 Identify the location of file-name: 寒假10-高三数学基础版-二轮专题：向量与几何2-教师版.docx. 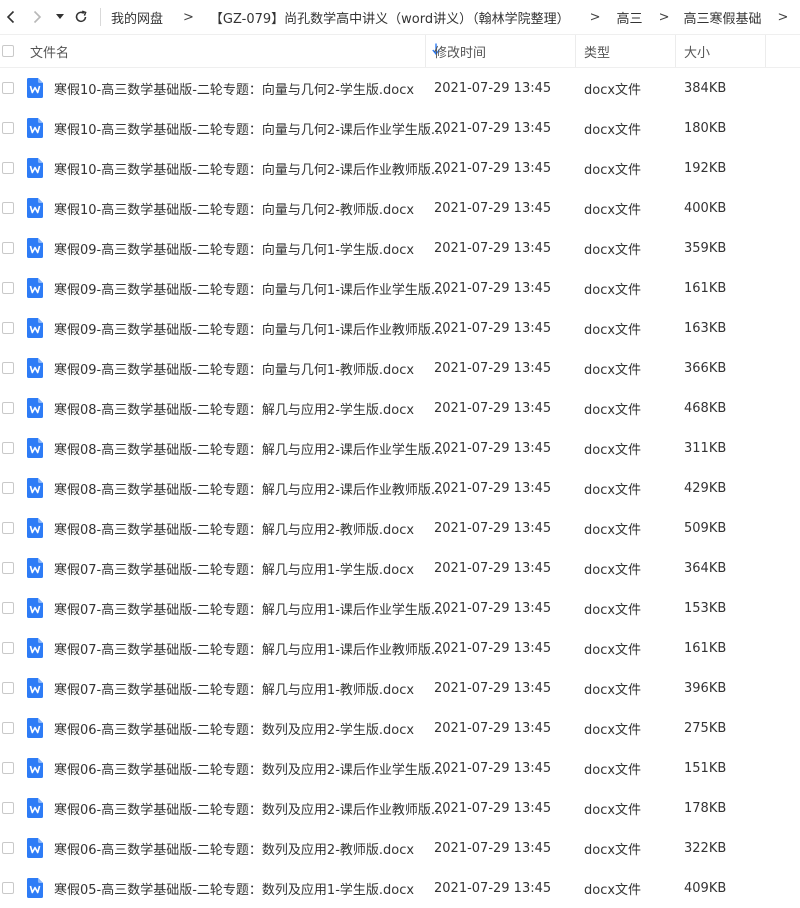
(234, 208).